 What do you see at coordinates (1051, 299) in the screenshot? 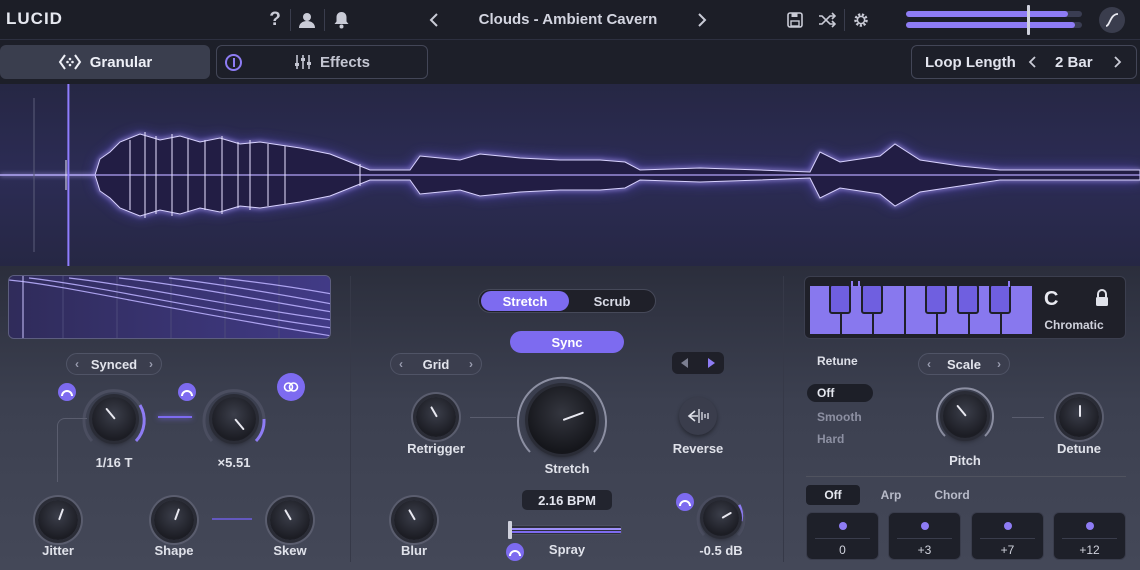
I see `key-name: C` at bounding box center [1051, 299].